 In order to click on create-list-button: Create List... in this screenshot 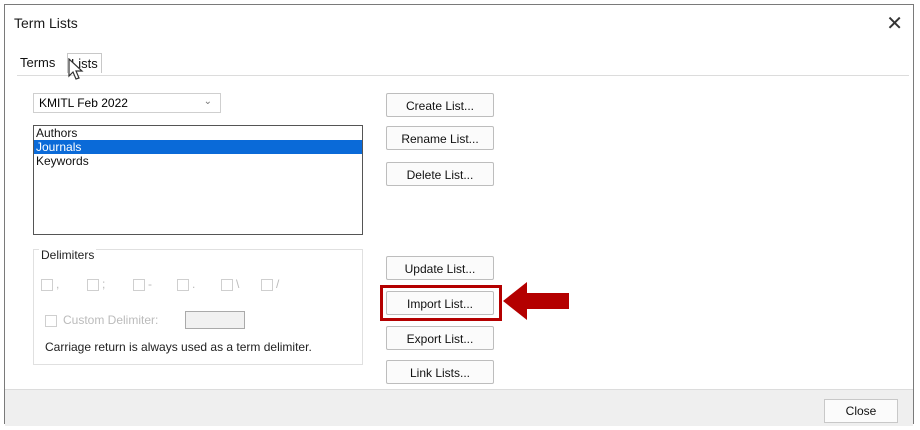, I will do `click(440, 105)`.